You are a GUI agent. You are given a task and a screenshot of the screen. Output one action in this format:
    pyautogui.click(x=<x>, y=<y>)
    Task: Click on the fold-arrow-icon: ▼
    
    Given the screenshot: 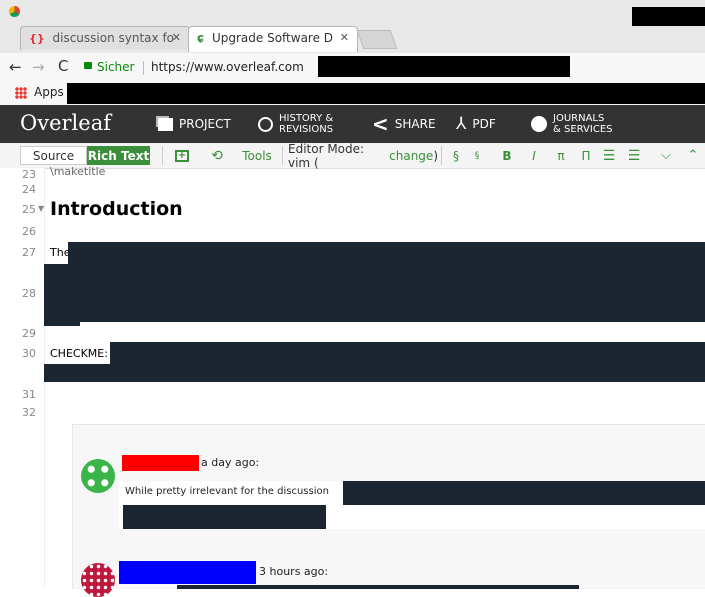 What is the action you would take?
    pyautogui.click(x=41, y=208)
    